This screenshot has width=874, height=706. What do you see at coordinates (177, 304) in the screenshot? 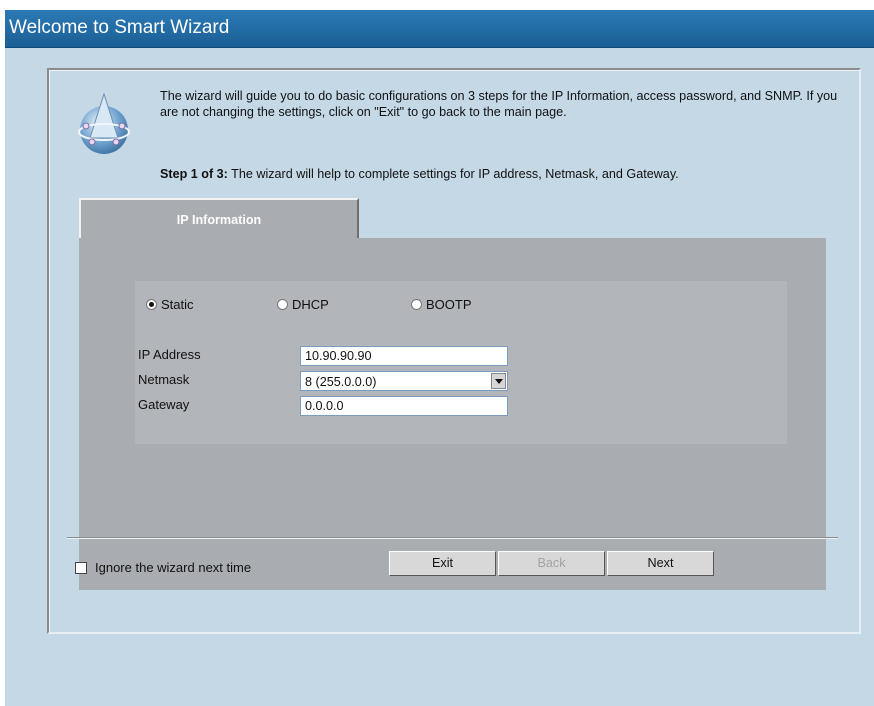
I see `radio-label: Static` at bounding box center [177, 304].